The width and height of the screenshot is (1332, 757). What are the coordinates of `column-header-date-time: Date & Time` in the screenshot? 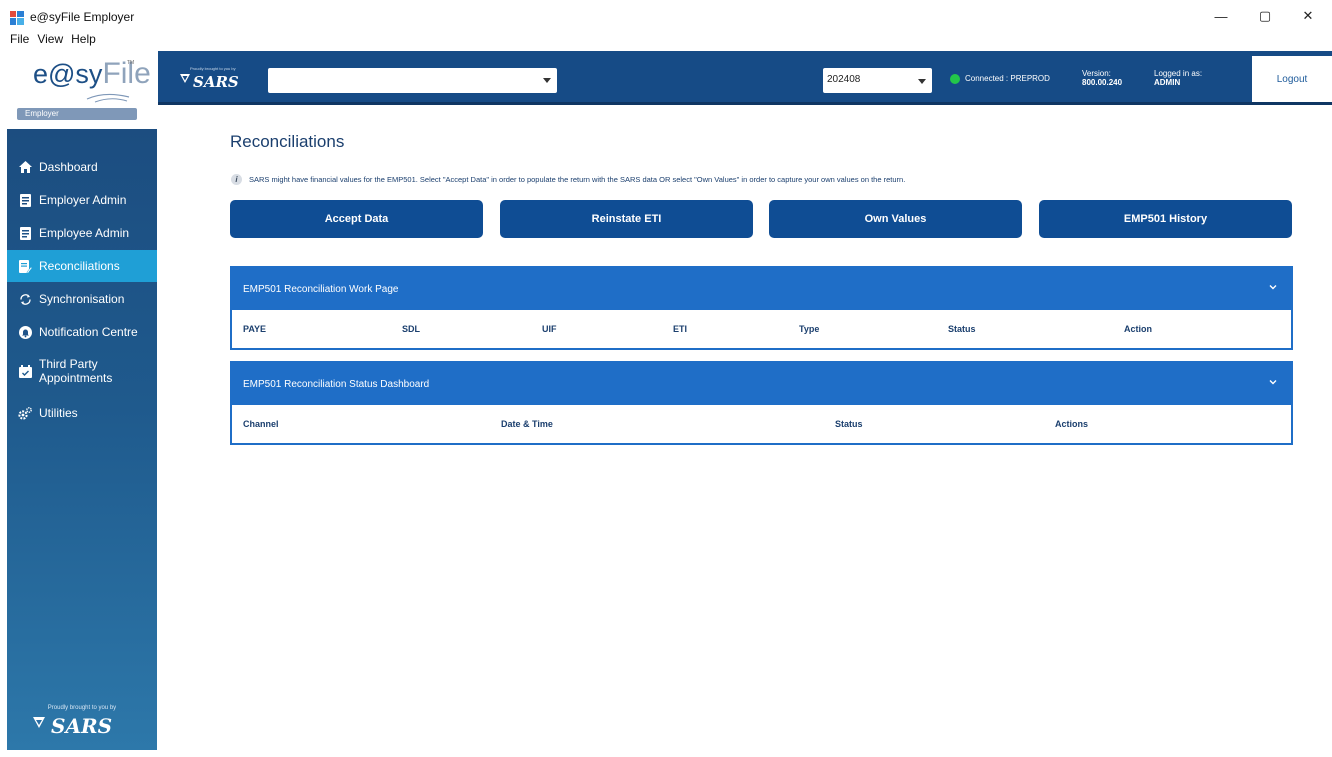 It's located at (527, 424).